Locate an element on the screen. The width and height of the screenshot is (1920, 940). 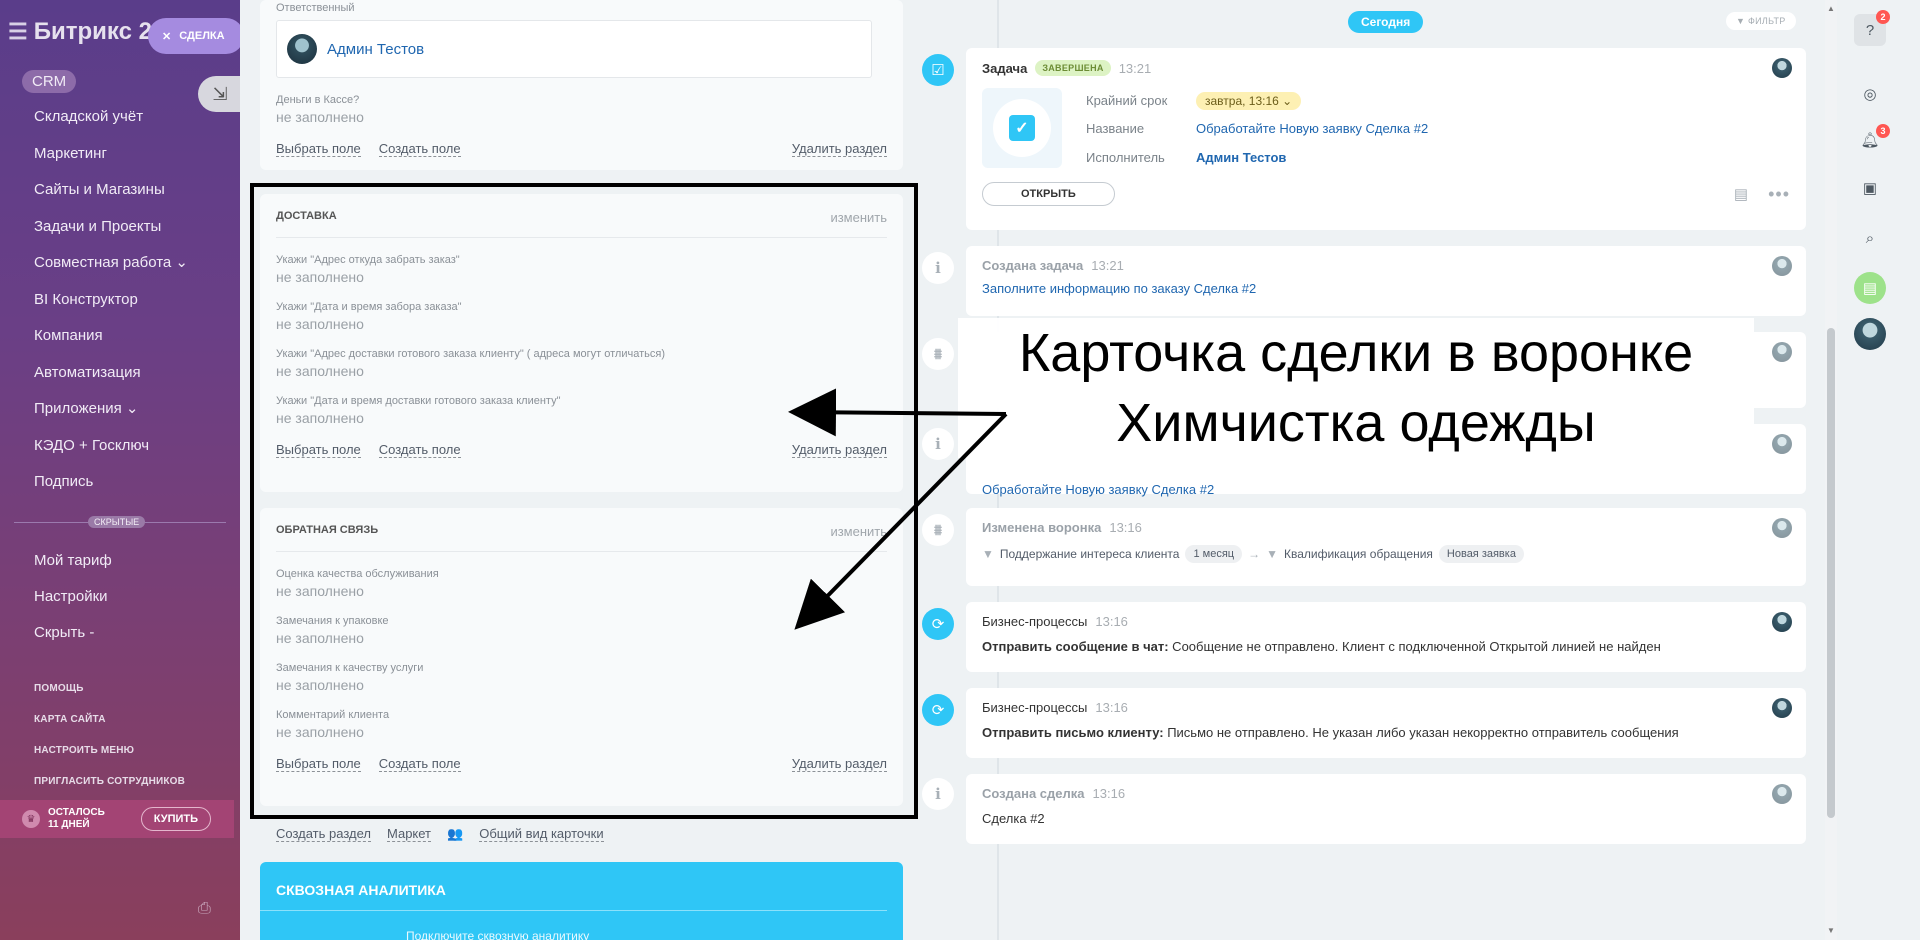
help-link: ПОМОЩЬ is located at coordinates (109, 698).